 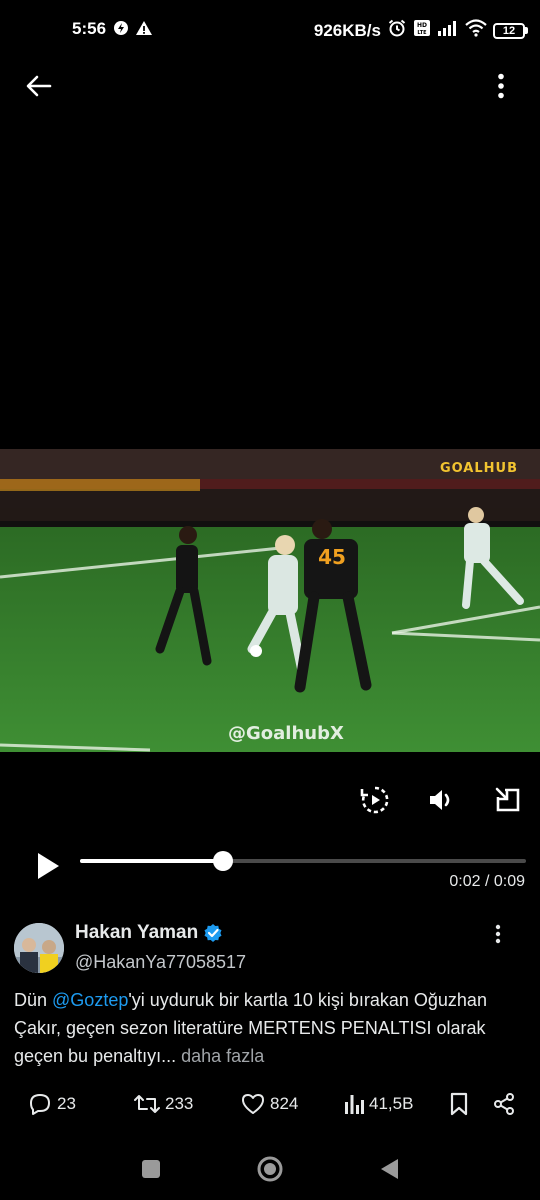 I want to click on share-button, so click(x=504, y=1104).